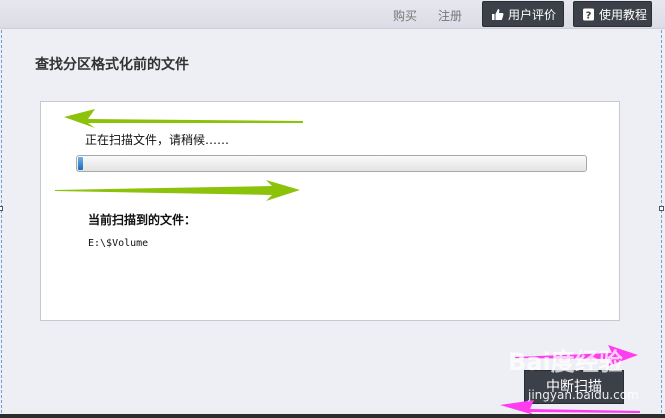  What do you see at coordinates (583, 395) in the screenshot?
I see `baidu-watermark-url: jingyan.baidu.com` at bounding box center [583, 395].